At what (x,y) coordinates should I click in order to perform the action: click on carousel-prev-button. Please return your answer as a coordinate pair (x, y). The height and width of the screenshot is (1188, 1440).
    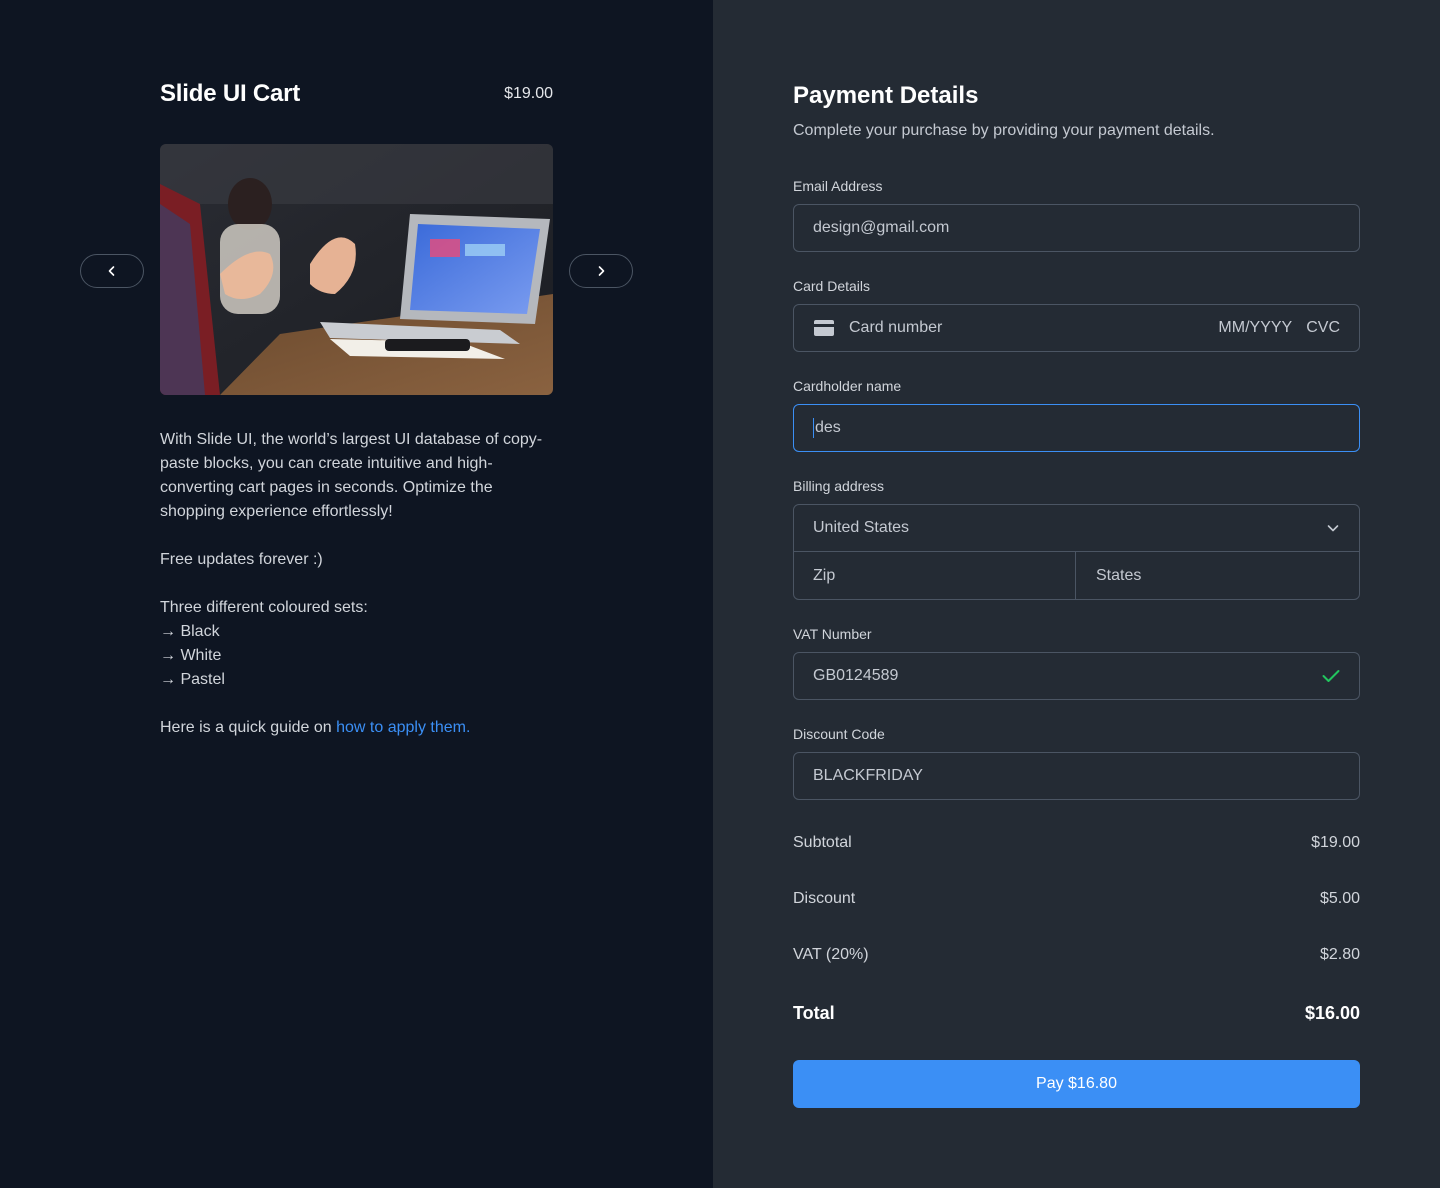
    Looking at the image, I should click on (112, 271).